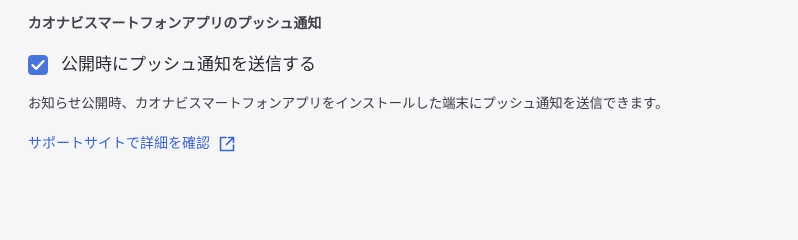  What do you see at coordinates (119, 144) in the screenshot?
I see `support-site-link-label: サポートサイトで詳細を確認` at bounding box center [119, 144].